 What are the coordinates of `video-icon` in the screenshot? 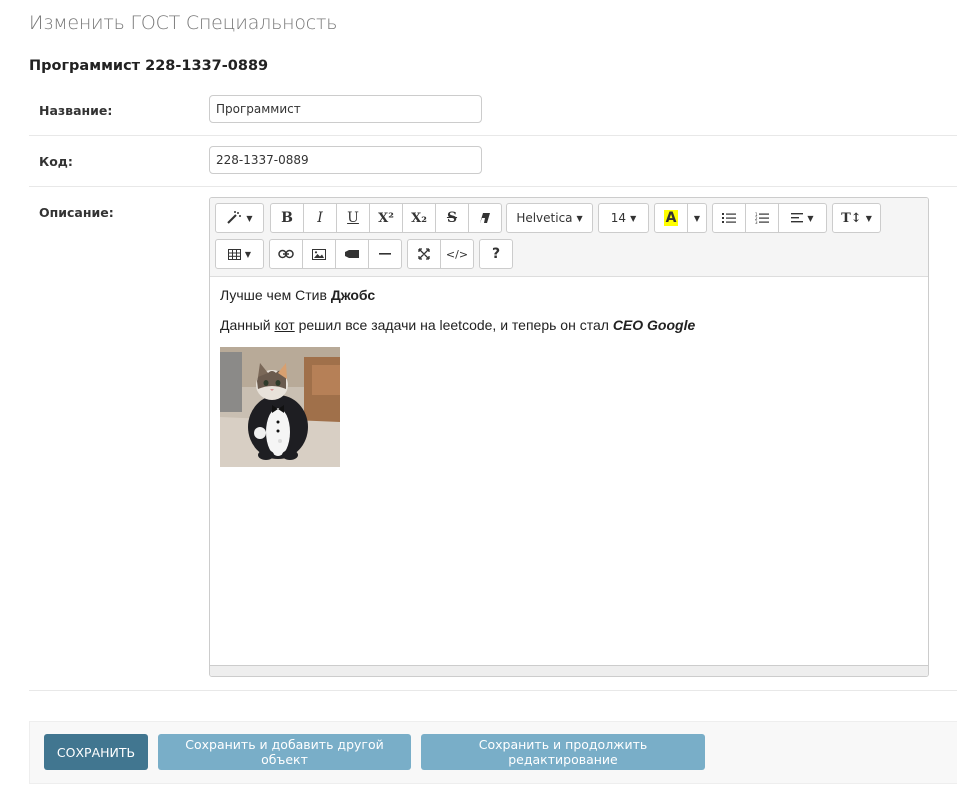 It's located at (352, 254).